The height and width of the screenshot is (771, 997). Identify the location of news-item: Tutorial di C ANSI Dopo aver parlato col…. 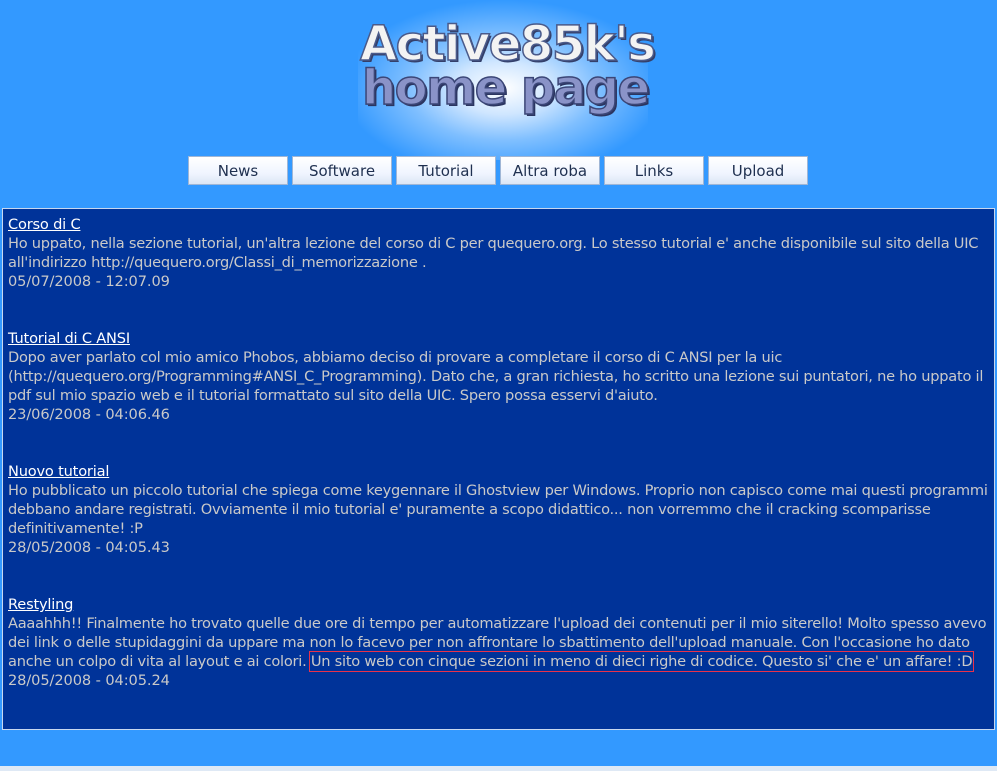
(498, 376).